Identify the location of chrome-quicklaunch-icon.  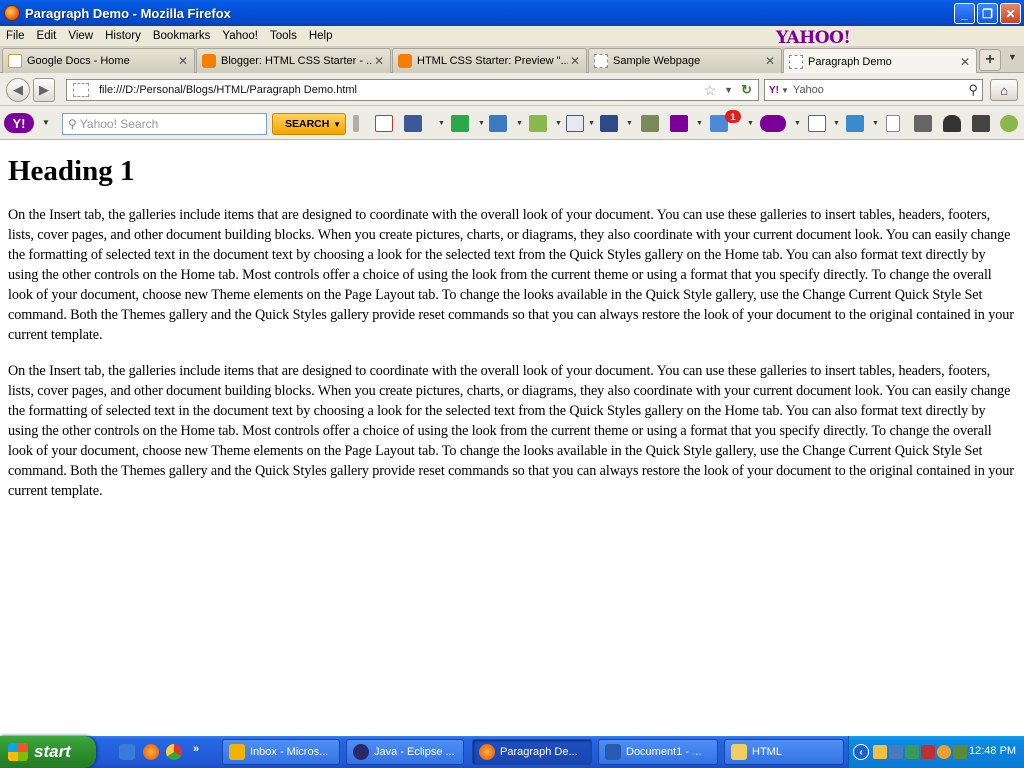
(174, 752).